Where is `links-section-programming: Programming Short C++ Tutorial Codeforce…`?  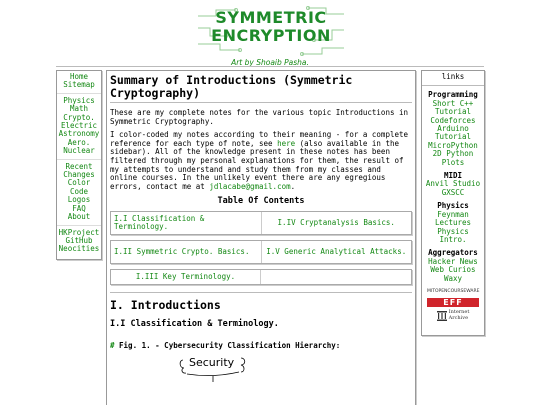 links-section-programming: Programming Short C++ Tutorial Codeforce… is located at coordinates (453, 128).